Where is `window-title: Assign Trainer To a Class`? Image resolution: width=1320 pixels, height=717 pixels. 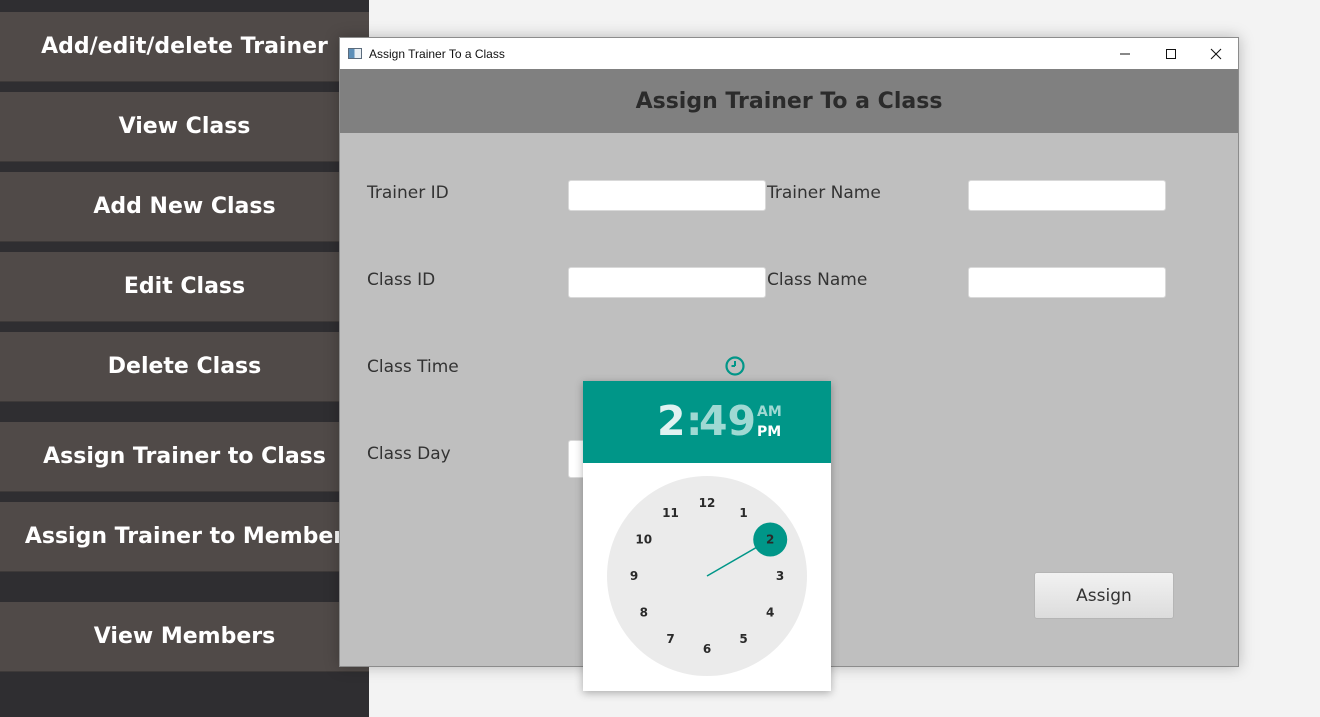 window-title: Assign Trainer To a Class is located at coordinates (437, 53).